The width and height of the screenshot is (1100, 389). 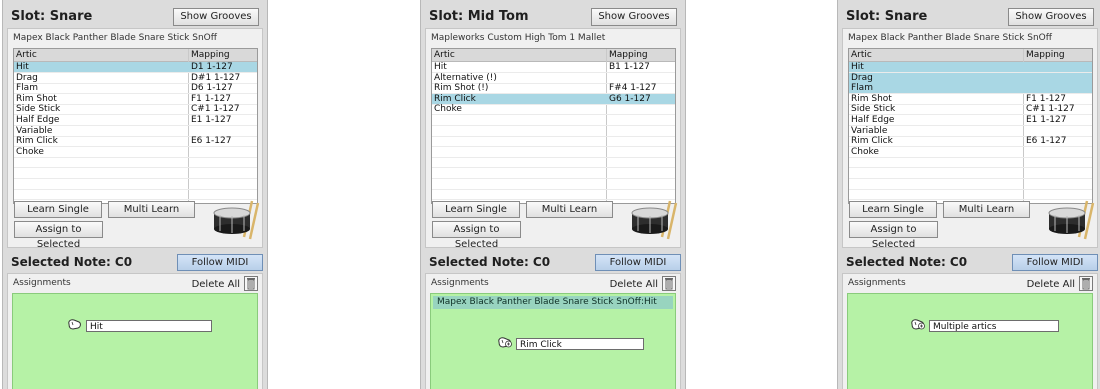 What do you see at coordinates (869, 130) in the screenshot?
I see `artic-cell: Variable` at bounding box center [869, 130].